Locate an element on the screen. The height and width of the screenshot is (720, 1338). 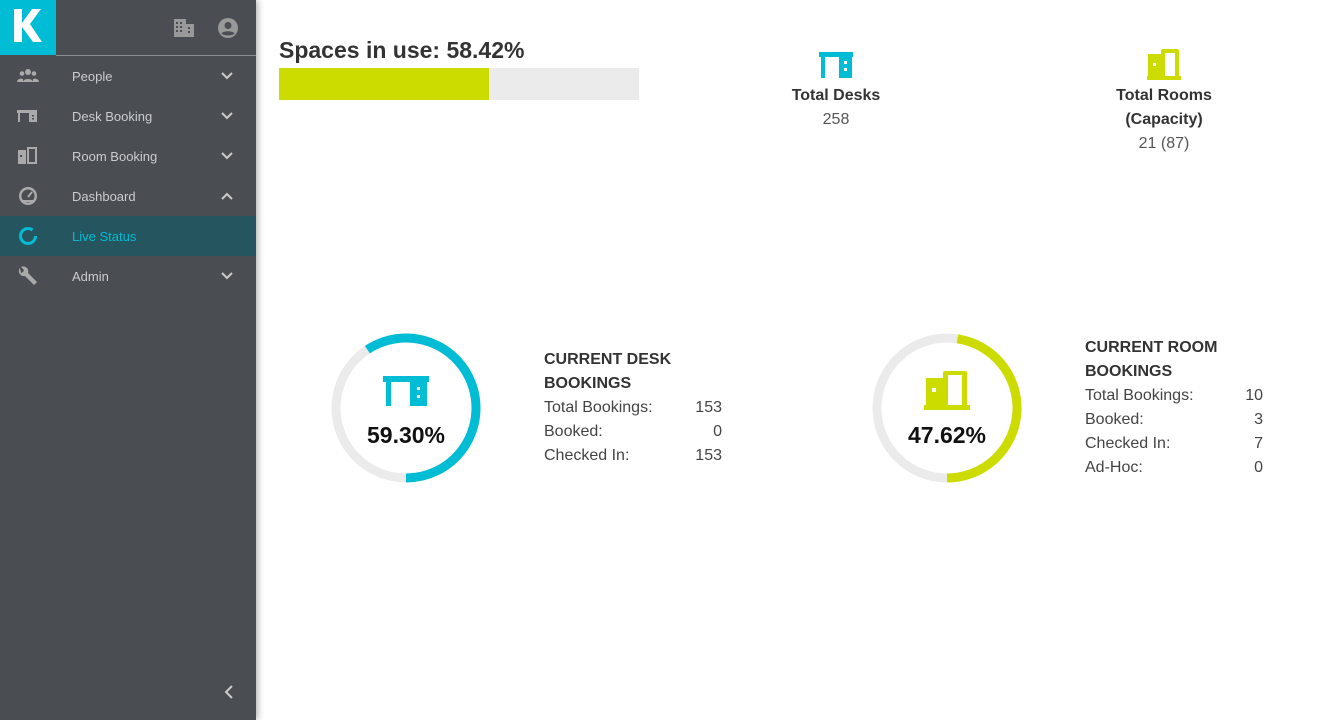
chevron-up-icon is located at coordinates (227, 196).